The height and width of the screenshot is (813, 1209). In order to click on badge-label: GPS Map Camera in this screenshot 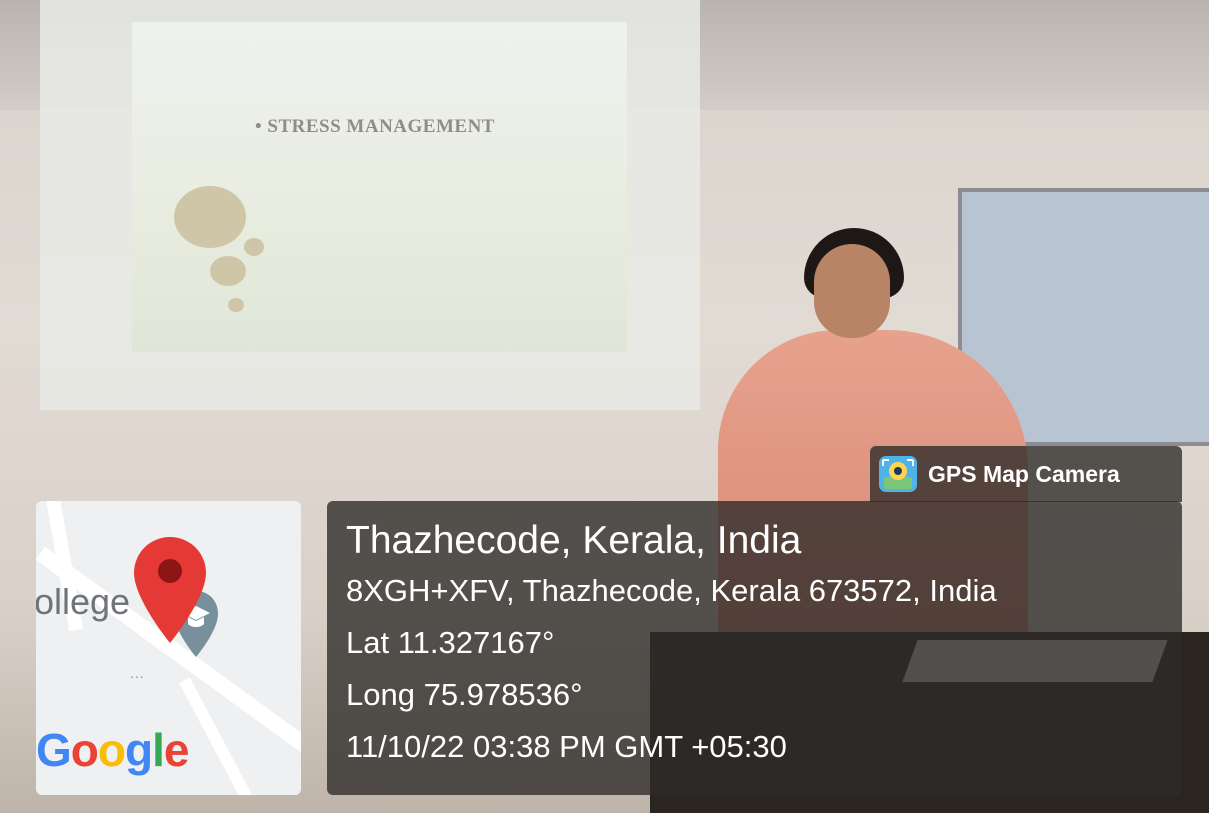, I will do `click(1024, 474)`.